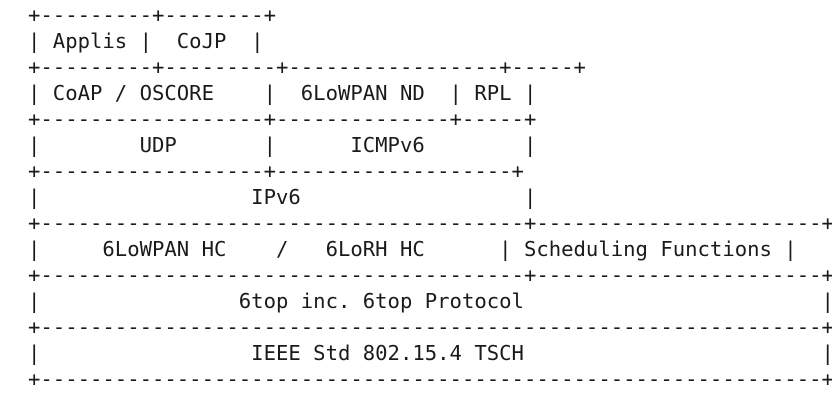 The width and height of the screenshot is (832, 402). Describe the element at coordinates (282, 197) in the screenshot. I see `layer-row-ipv6: | IPv6 |` at that location.